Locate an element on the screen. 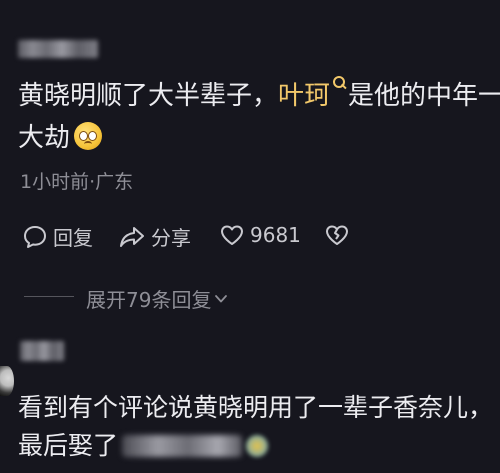  expand-replies-button: 展开79条回复 is located at coordinates (157, 298).